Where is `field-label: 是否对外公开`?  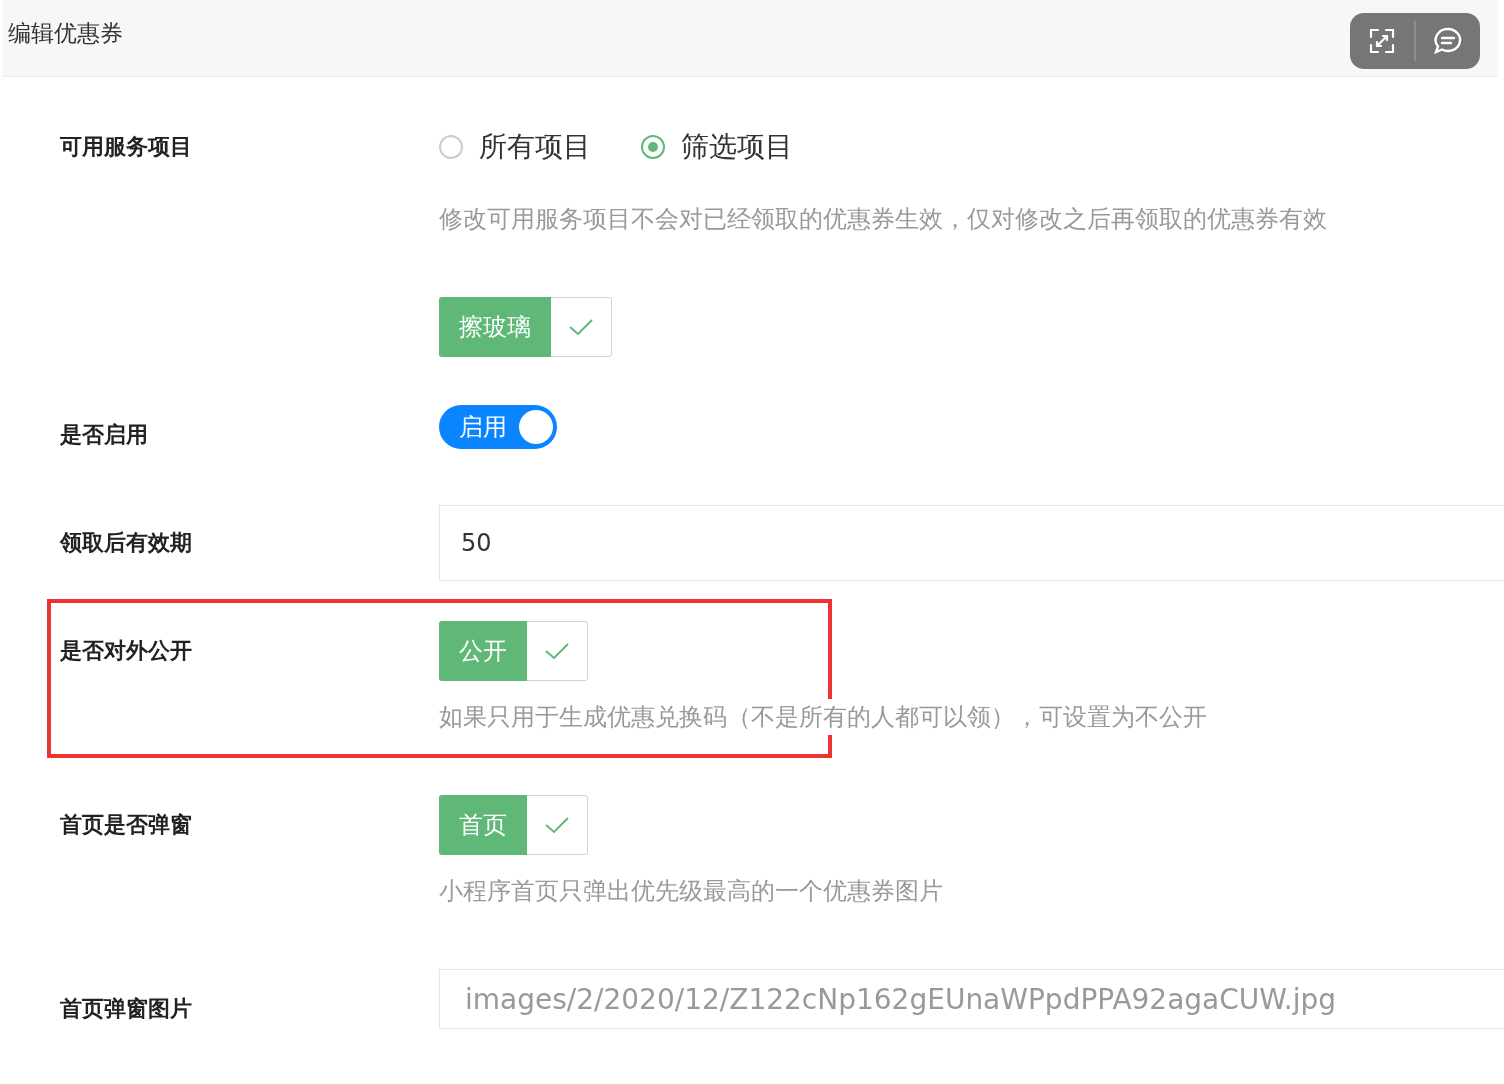
field-label: 是否对外公开 is located at coordinates (126, 651).